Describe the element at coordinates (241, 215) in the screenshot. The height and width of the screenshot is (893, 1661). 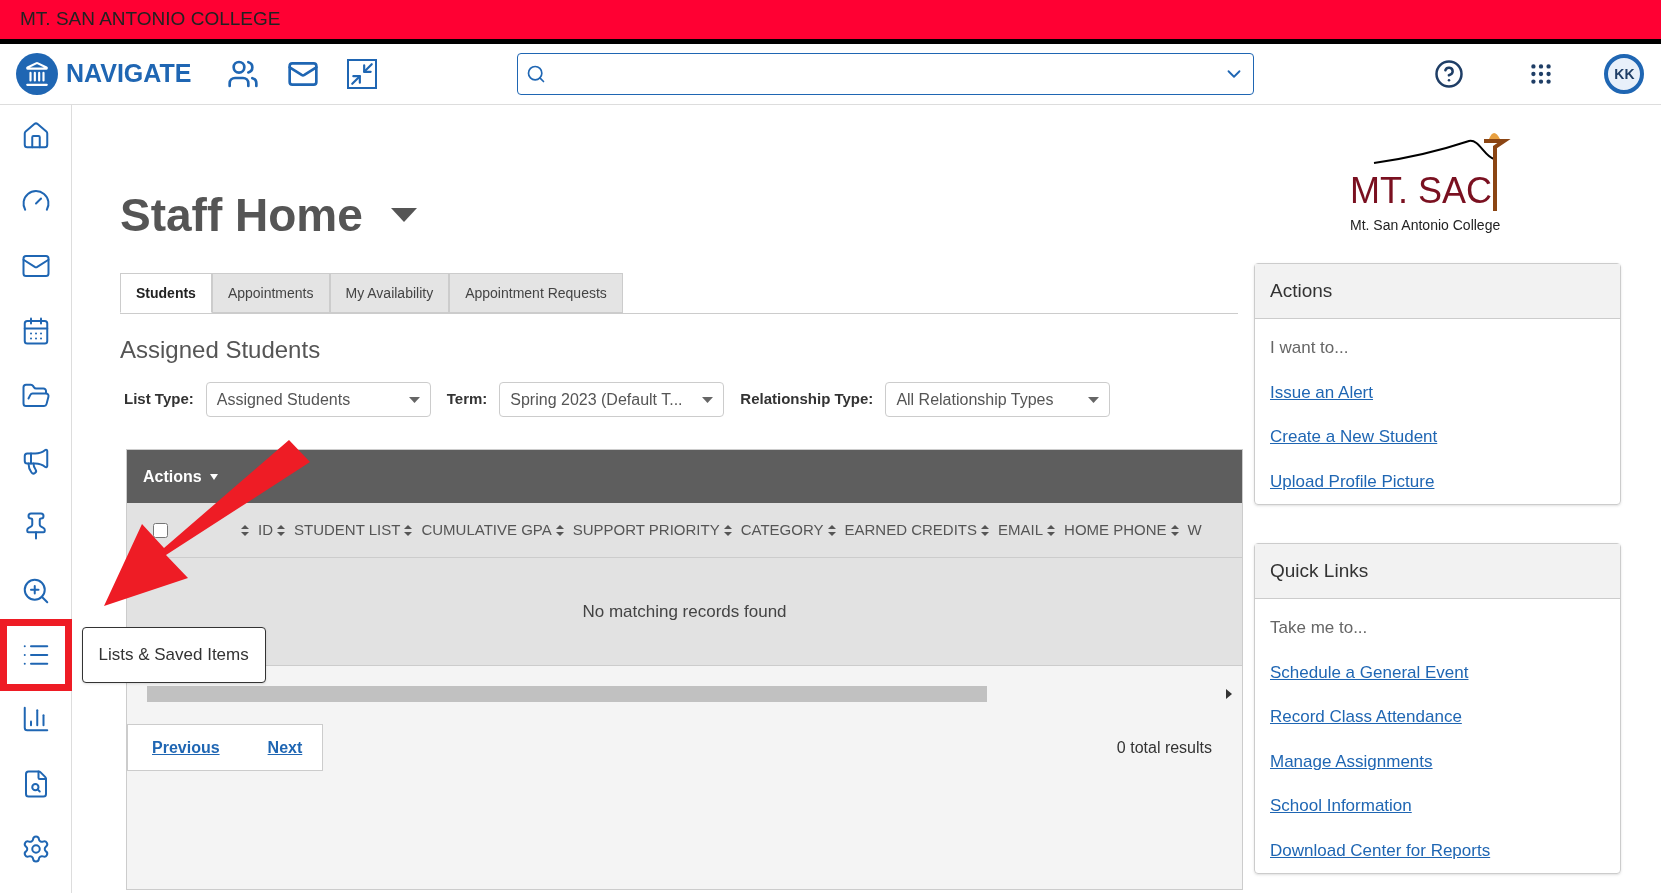
I see `page-title: Staff Home` at that location.